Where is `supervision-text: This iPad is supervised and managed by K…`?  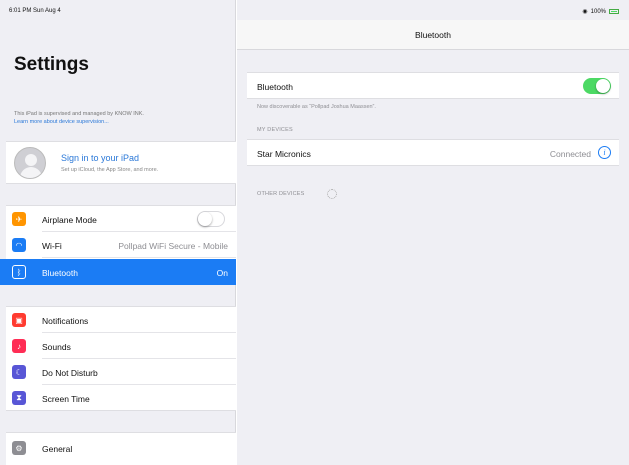
supervision-text: This iPad is supervised and managed by K… is located at coordinates (79, 114).